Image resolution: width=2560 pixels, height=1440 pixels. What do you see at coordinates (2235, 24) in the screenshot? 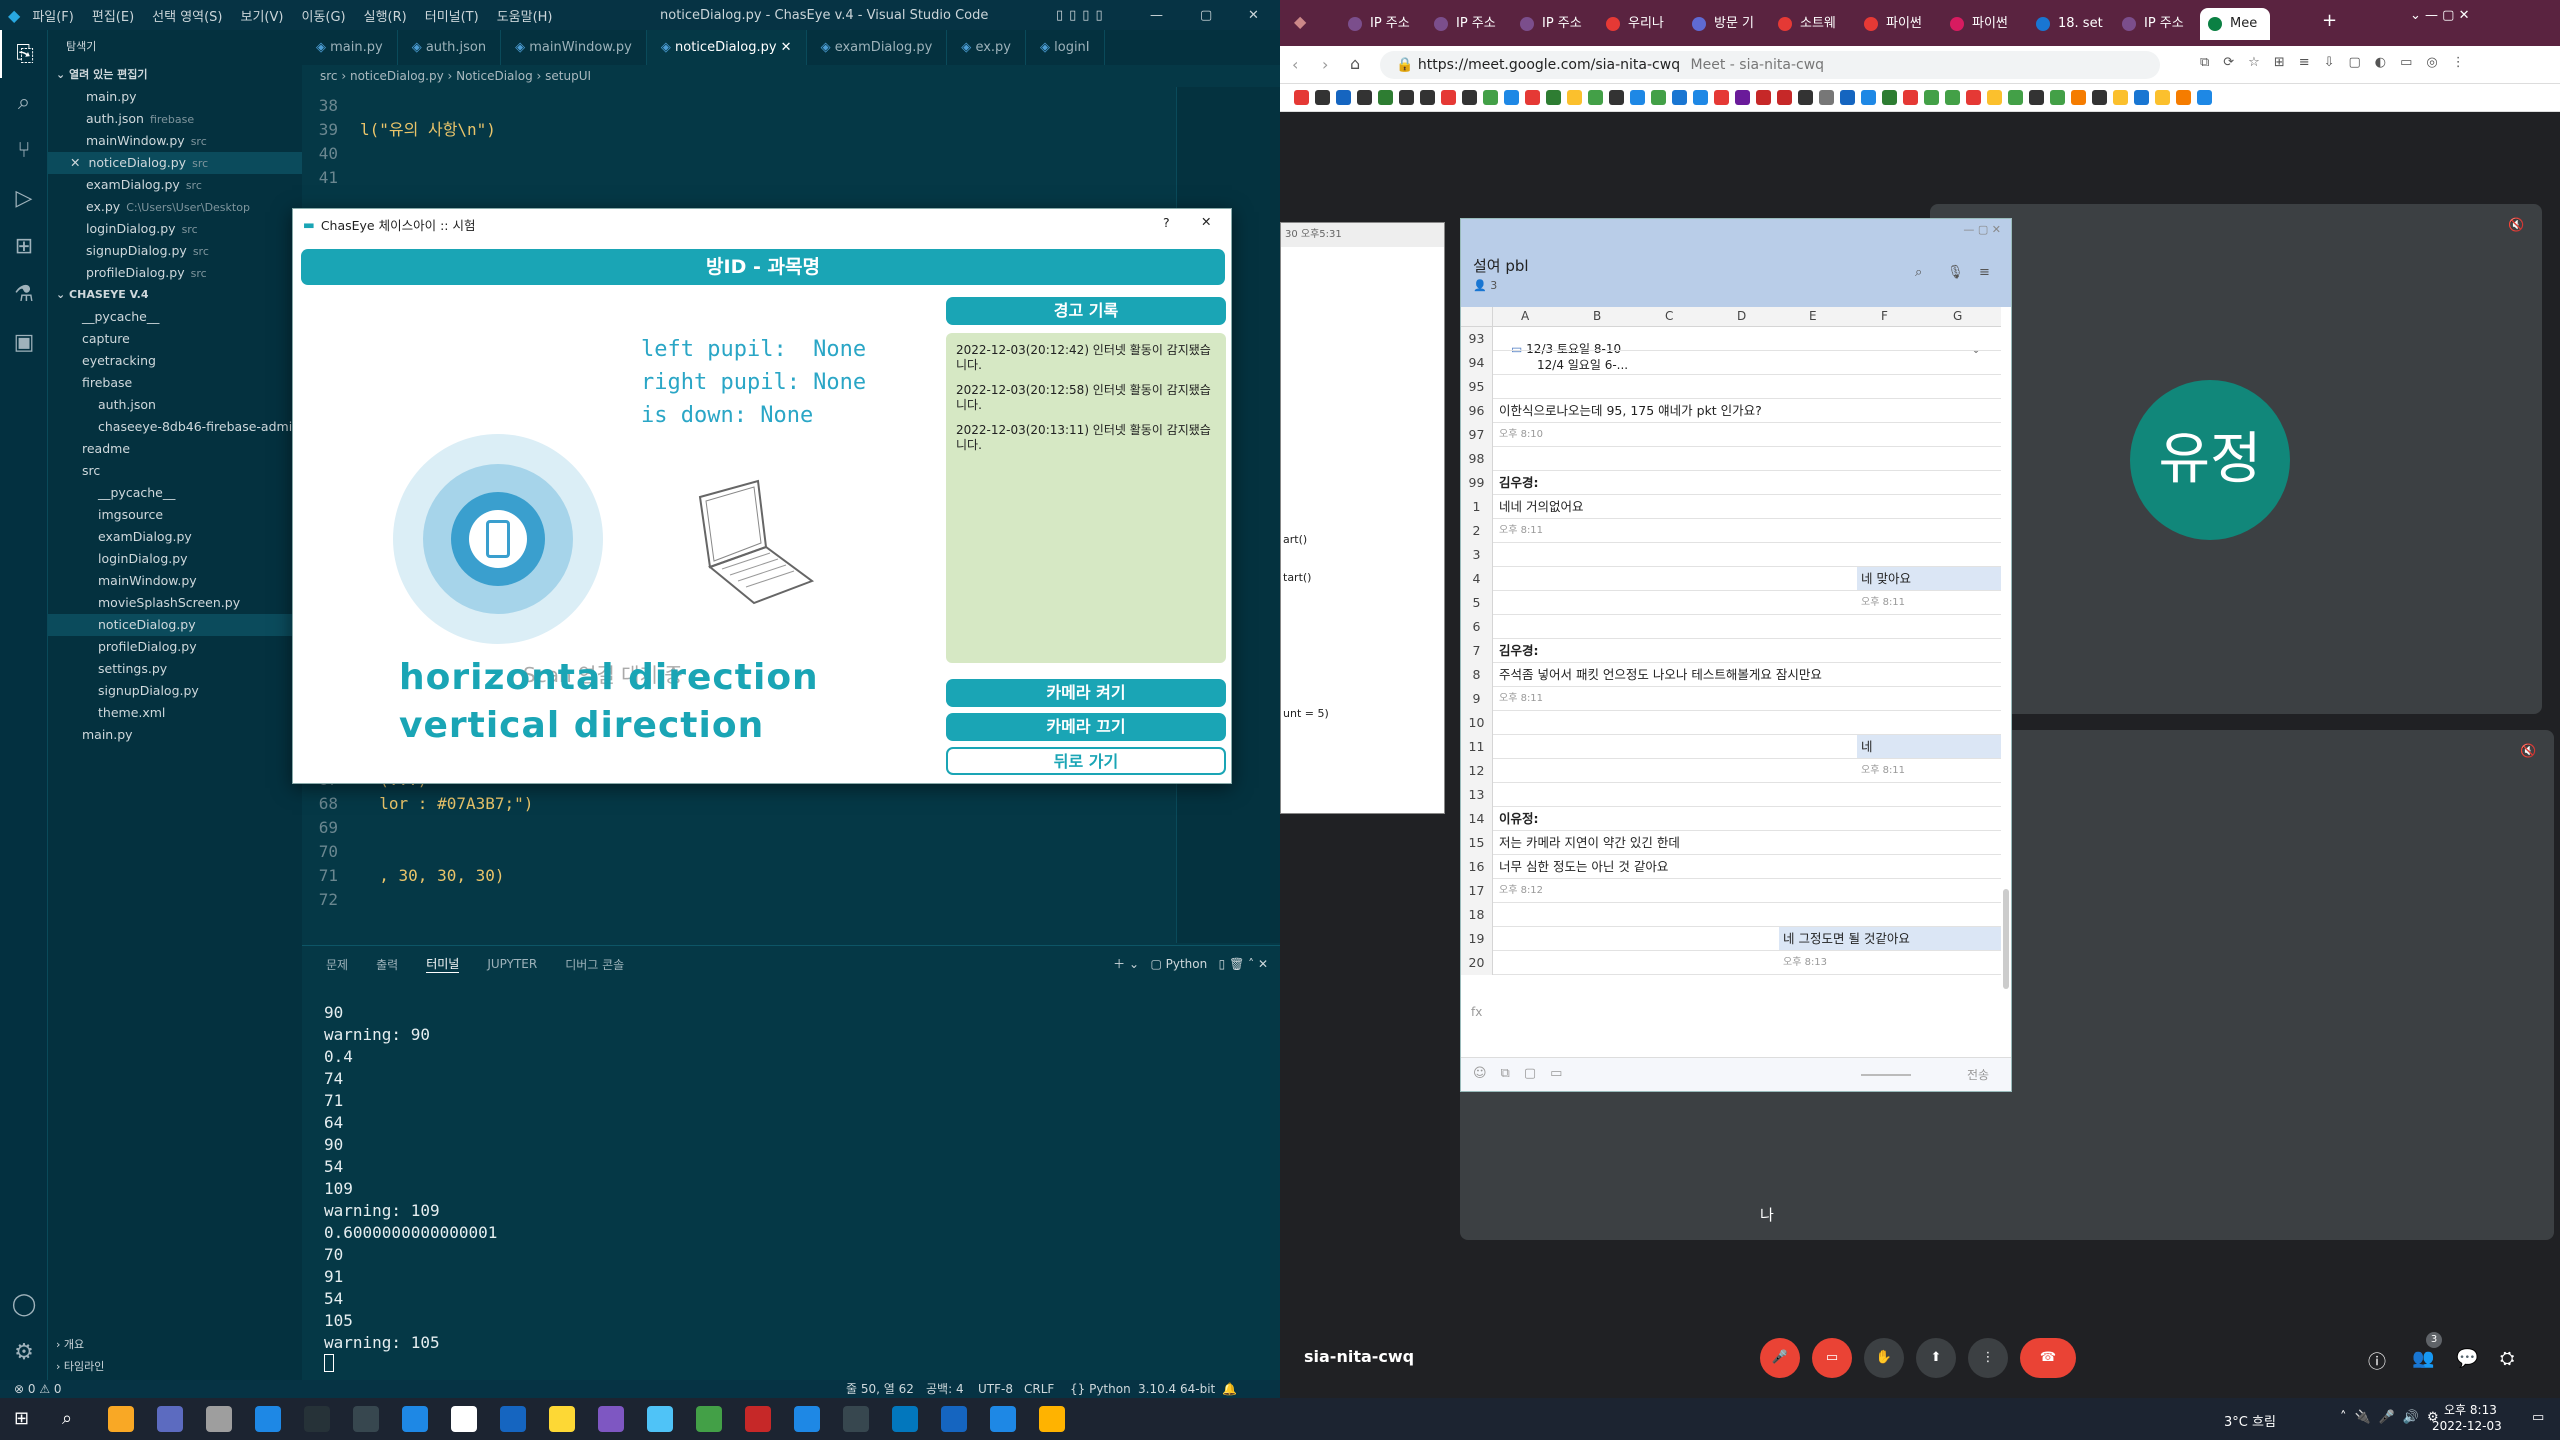
I see `browser-tab: Mee` at bounding box center [2235, 24].